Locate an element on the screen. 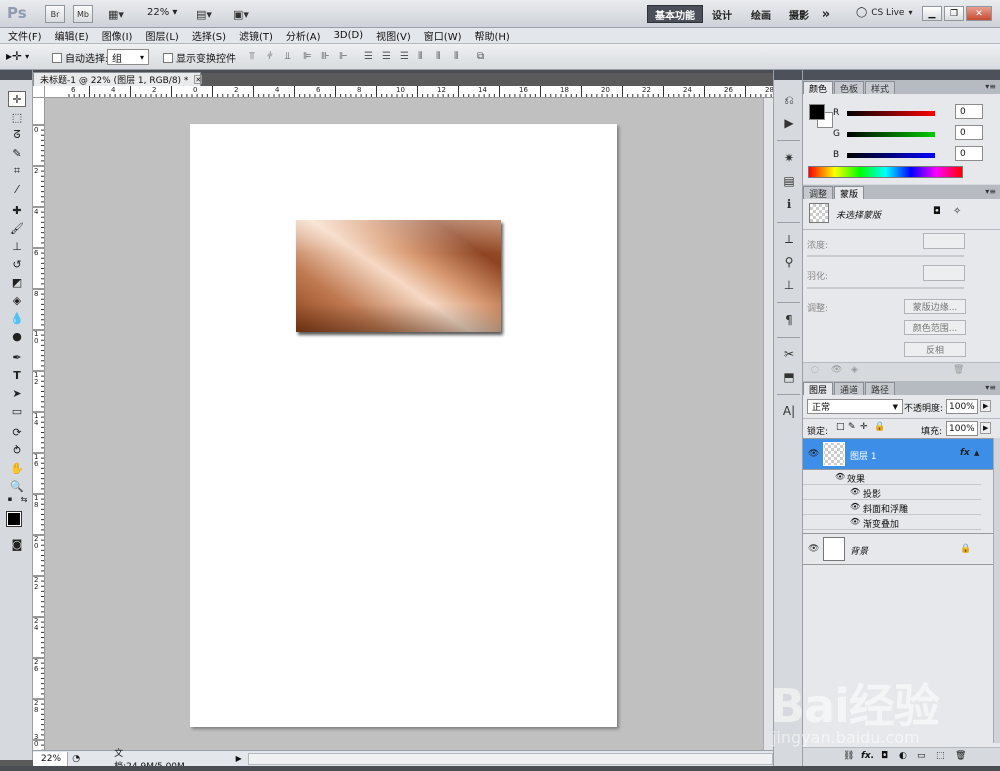  link-layers-icon: ⛓ is located at coordinates (848, 756).